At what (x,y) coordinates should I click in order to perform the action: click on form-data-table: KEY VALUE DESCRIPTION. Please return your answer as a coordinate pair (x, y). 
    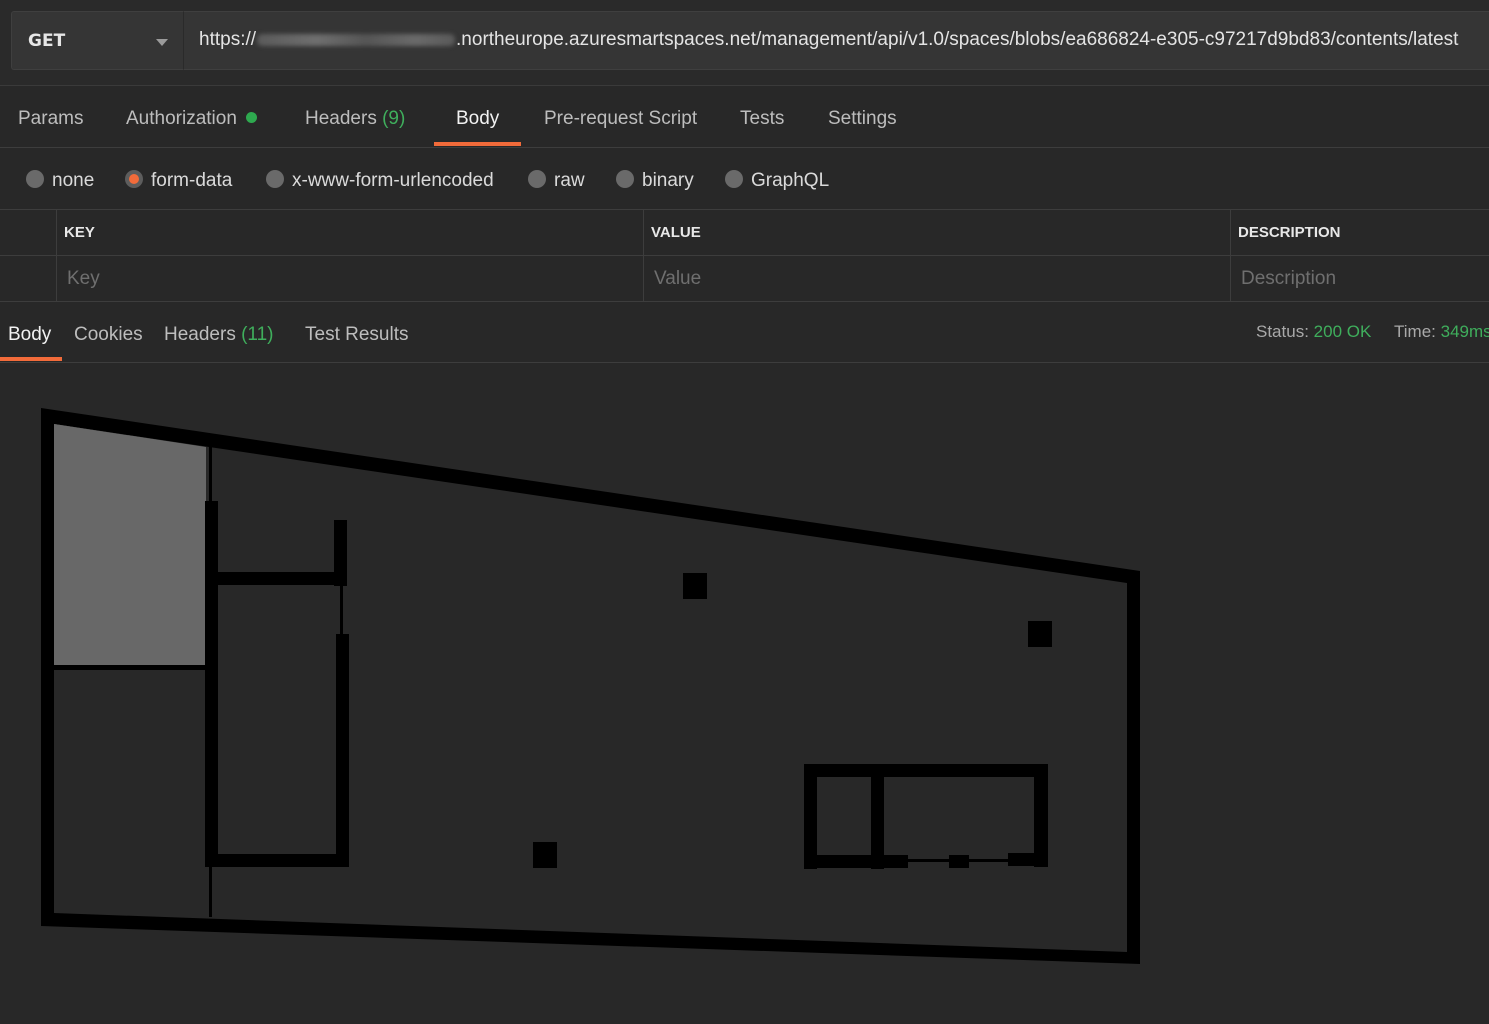
    Looking at the image, I should click on (744, 256).